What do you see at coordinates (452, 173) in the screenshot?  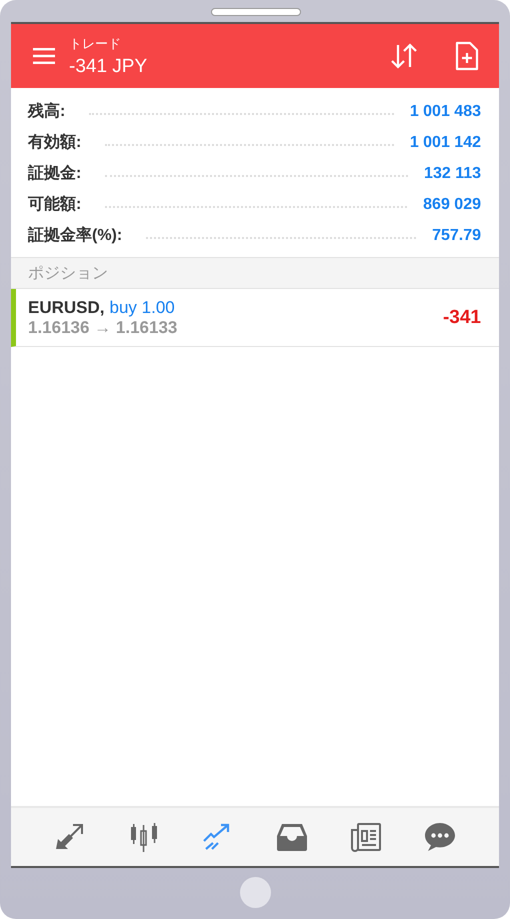 I see `summary-value: 132 113` at bounding box center [452, 173].